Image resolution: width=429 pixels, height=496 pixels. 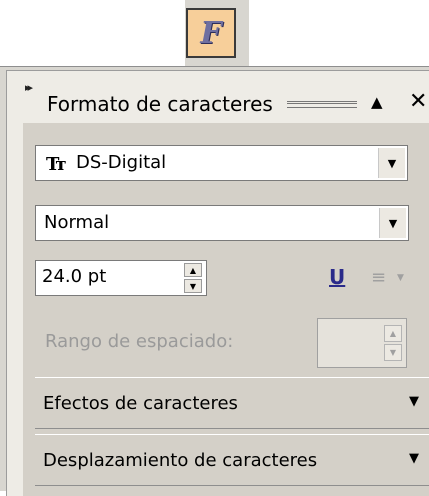 What do you see at coordinates (140, 403) in the screenshot?
I see `character-effects-label: Efectos de caracteres` at bounding box center [140, 403].